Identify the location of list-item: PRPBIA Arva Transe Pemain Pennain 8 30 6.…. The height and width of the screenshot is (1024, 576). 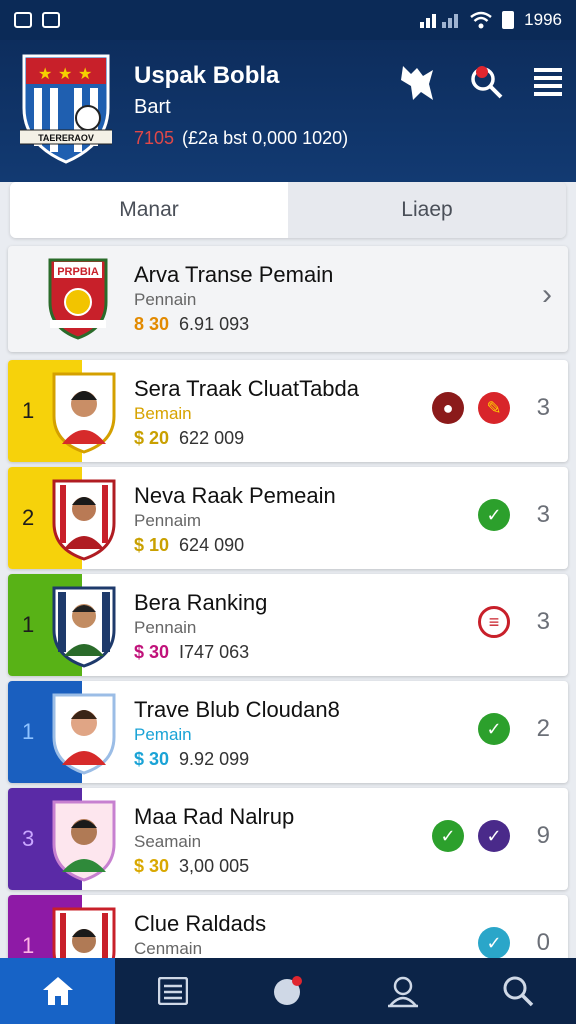
(288, 299).